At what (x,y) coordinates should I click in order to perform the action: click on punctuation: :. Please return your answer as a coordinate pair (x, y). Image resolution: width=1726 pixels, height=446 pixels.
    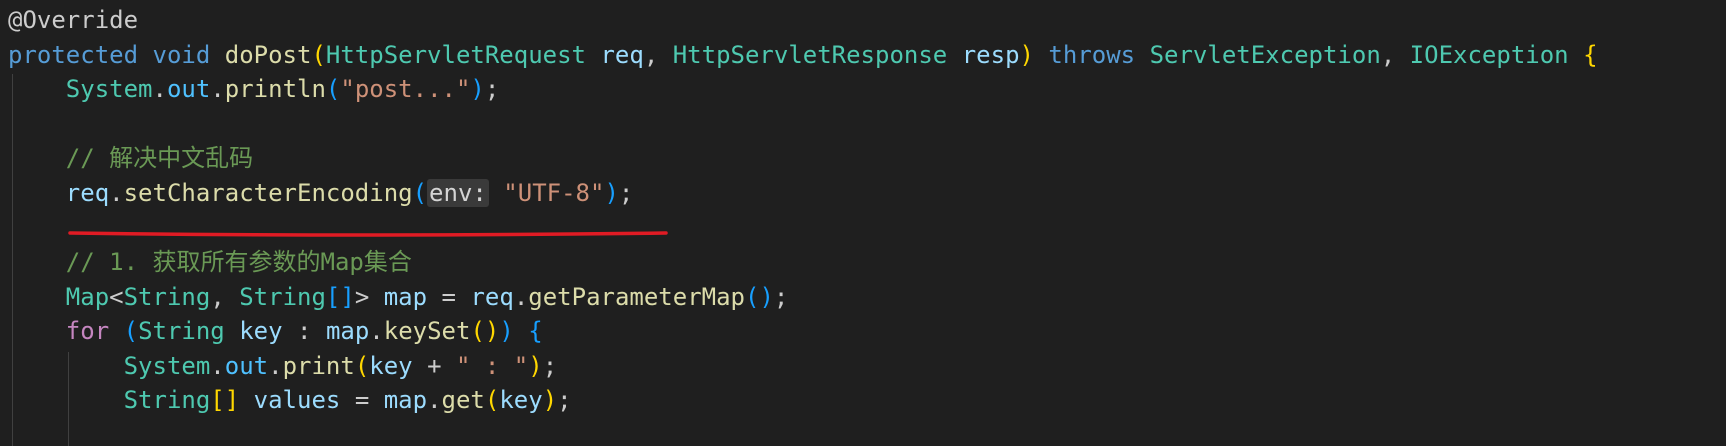
    Looking at the image, I should click on (304, 331).